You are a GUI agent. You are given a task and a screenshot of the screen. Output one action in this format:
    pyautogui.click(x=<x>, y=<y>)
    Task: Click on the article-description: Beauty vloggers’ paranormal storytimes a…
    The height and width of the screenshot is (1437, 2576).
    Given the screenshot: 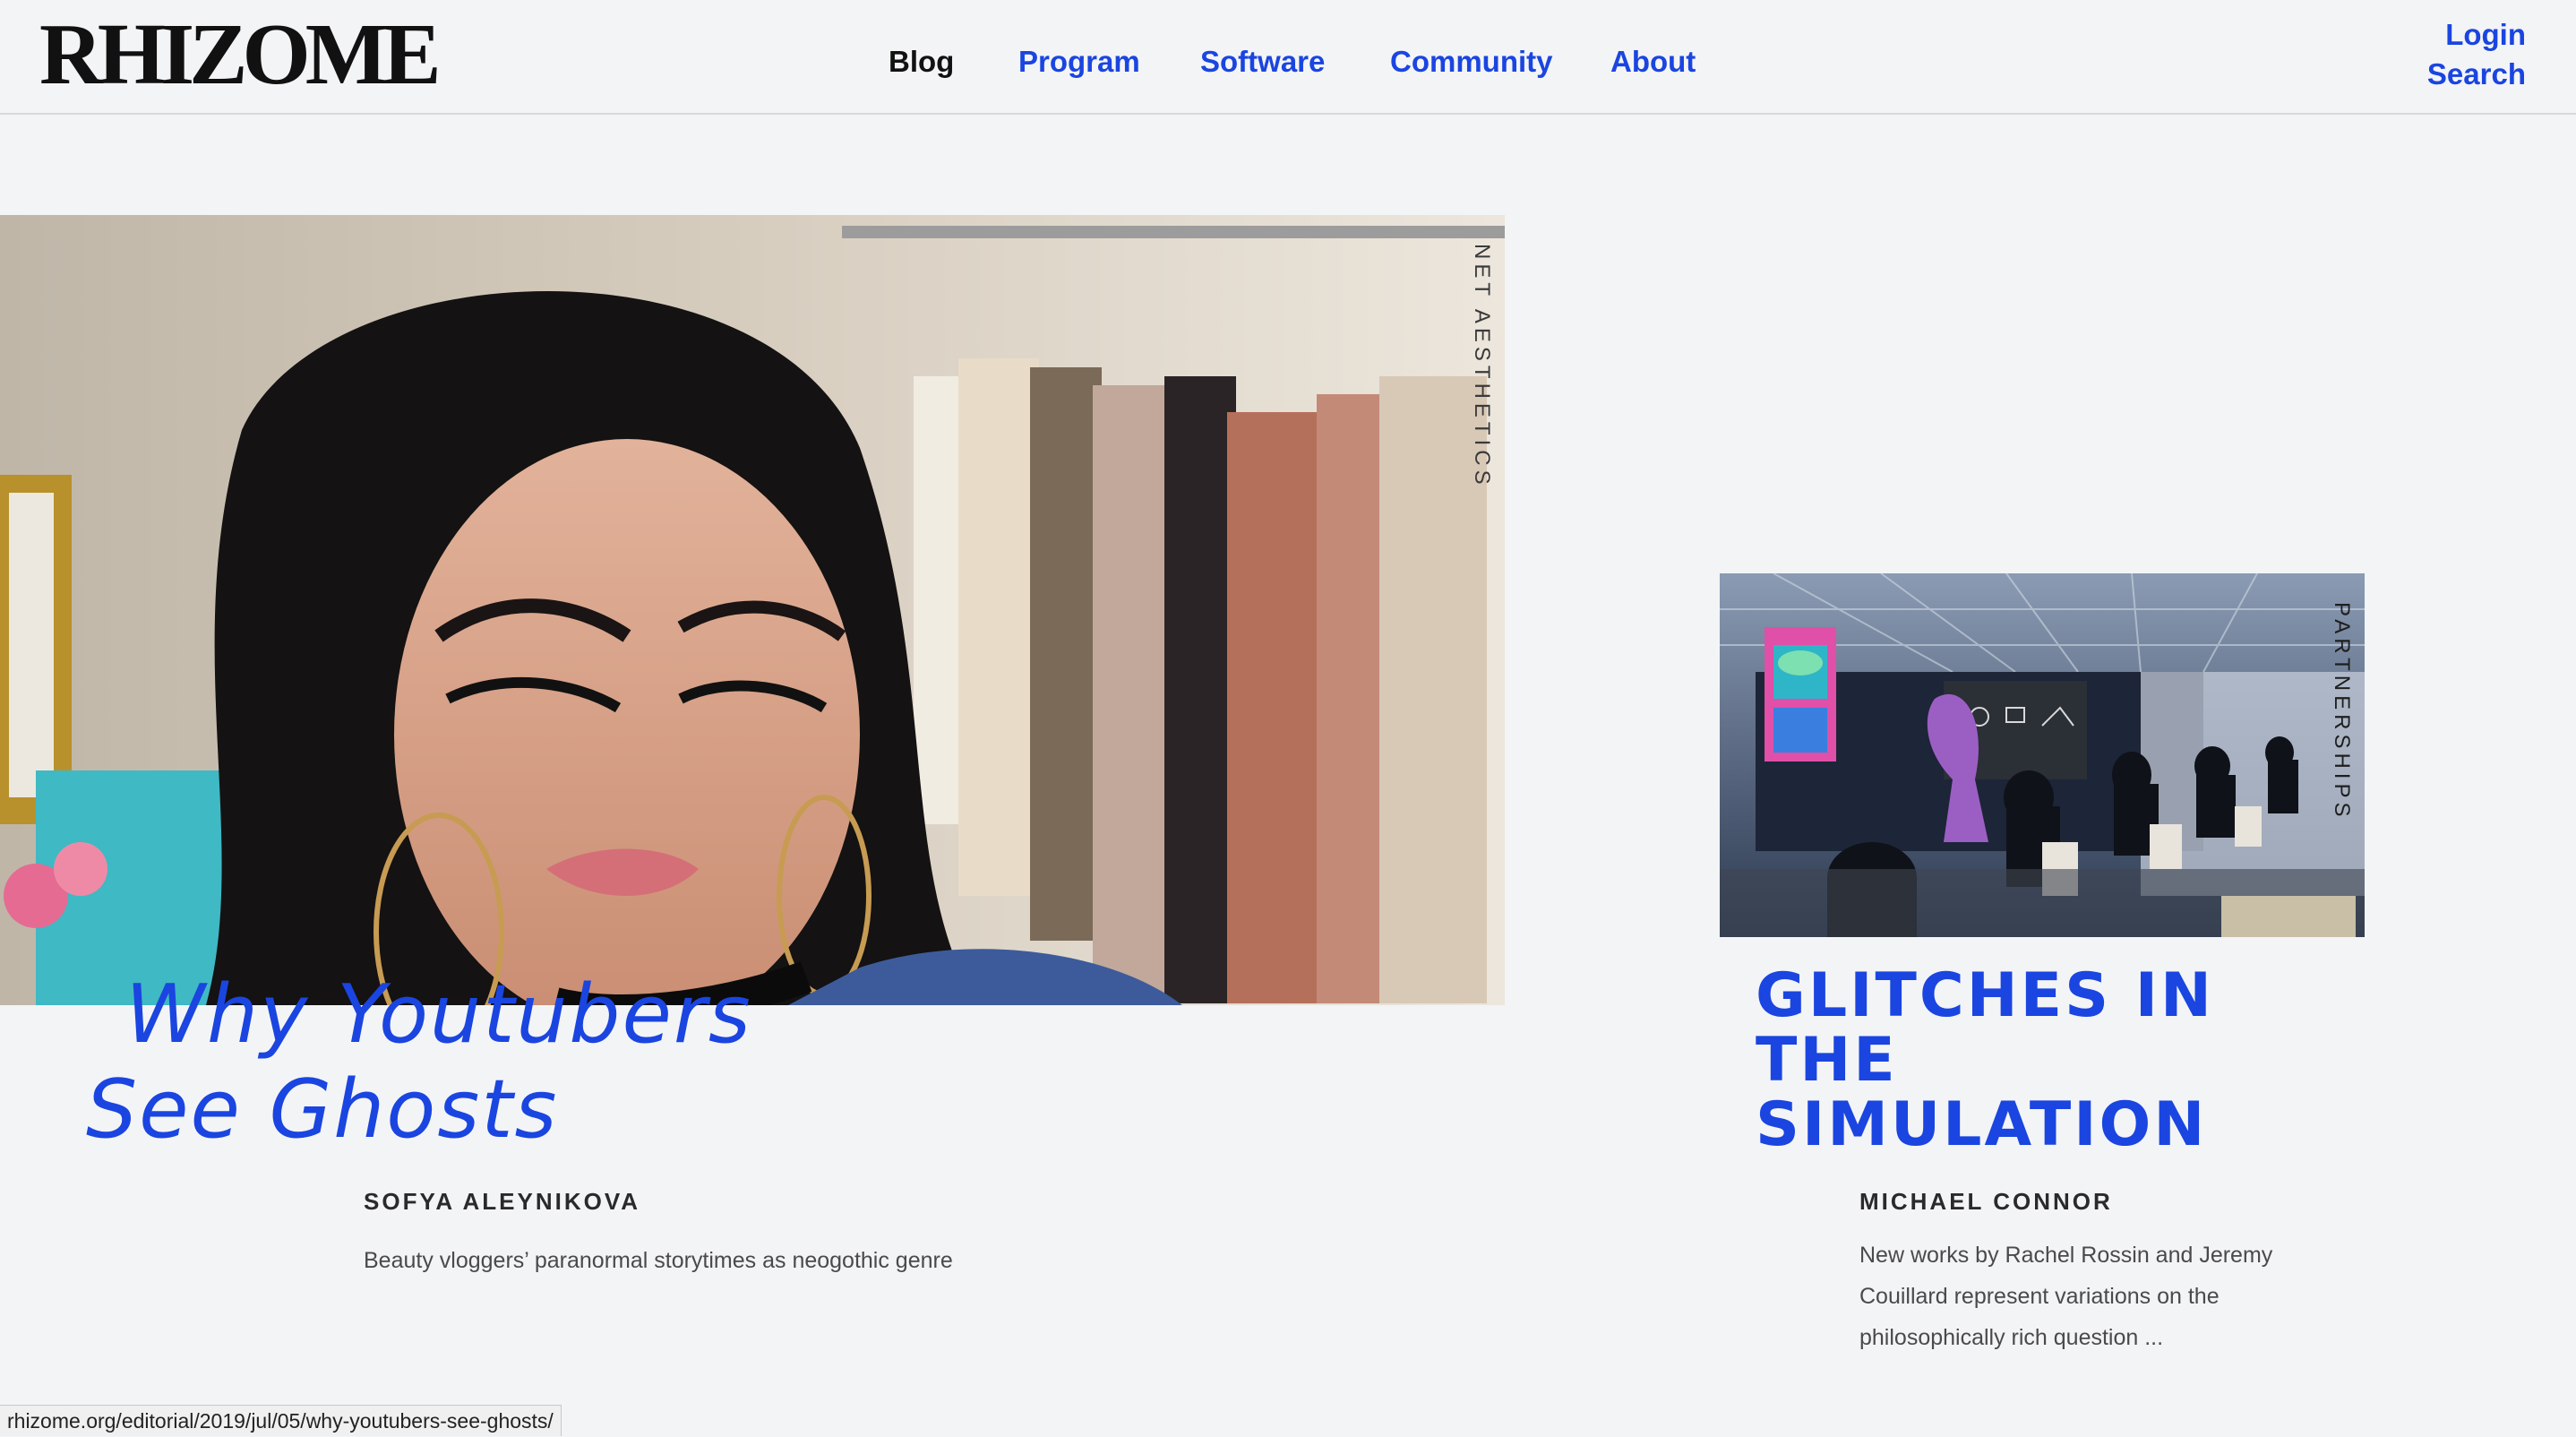 What is the action you would take?
    pyautogui.click(x=658, y=1260)
    